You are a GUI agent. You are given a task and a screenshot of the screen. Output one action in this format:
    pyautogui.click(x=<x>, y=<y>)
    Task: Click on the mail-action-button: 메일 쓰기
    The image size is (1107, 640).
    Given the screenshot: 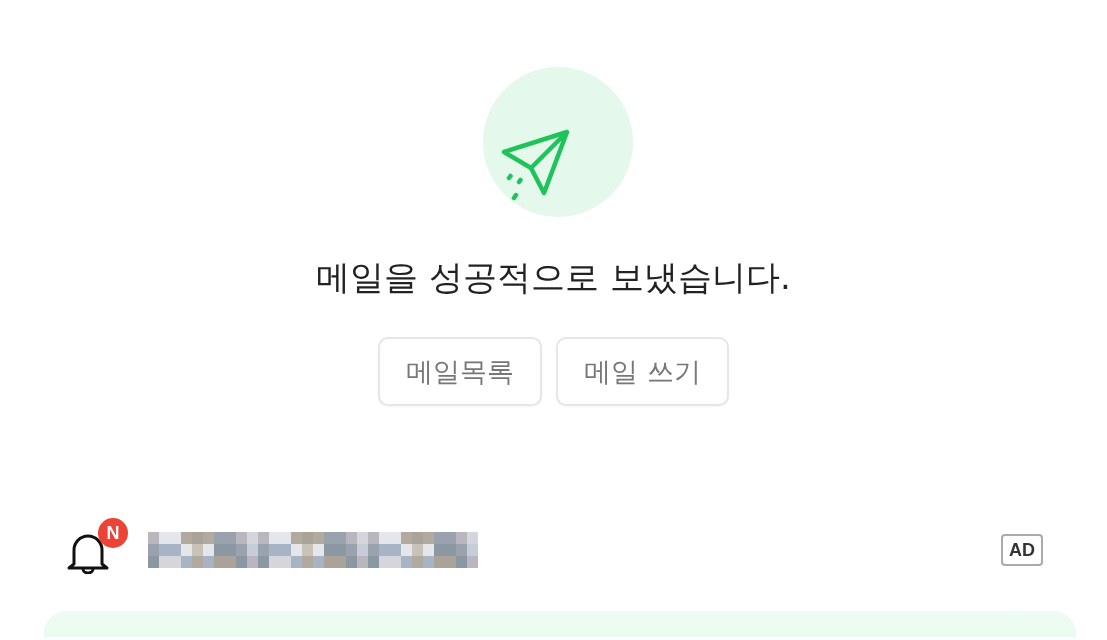 What is the action you would take?
    pyautogui.click(x=642, y=371)
    